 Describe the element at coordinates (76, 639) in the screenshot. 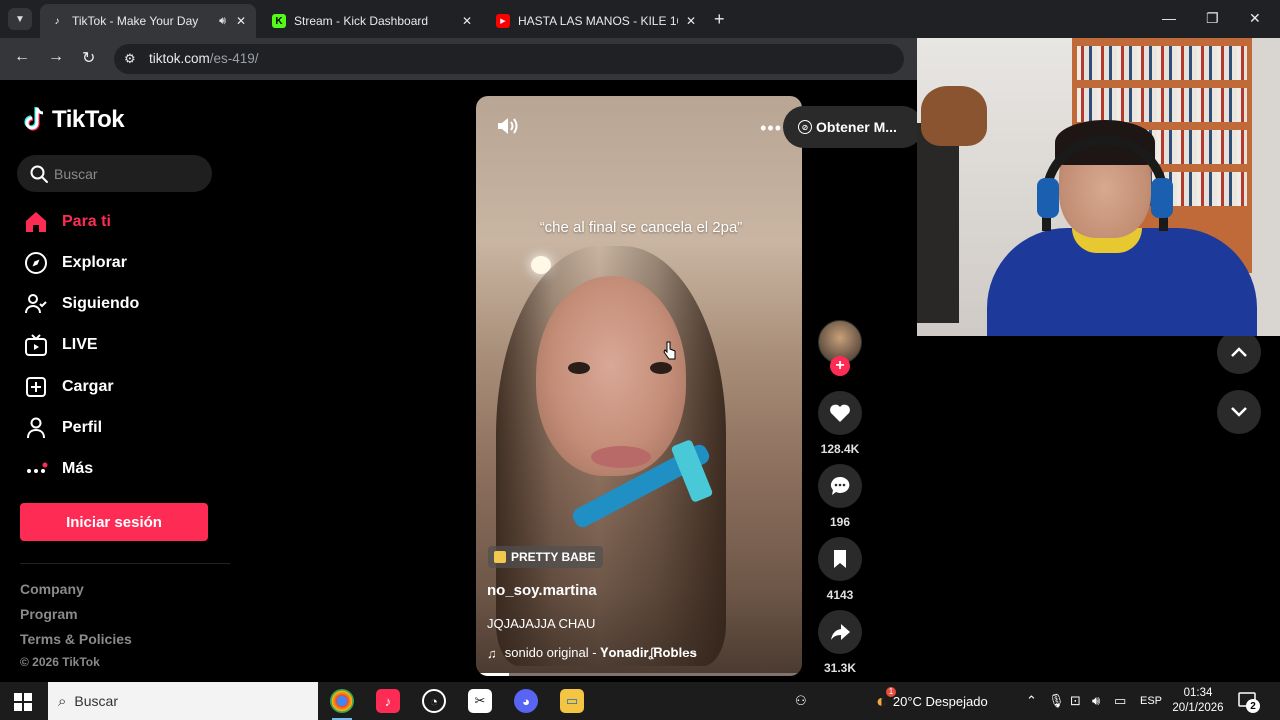

I see `footer-link-terms: Terms & Policies` at that location.